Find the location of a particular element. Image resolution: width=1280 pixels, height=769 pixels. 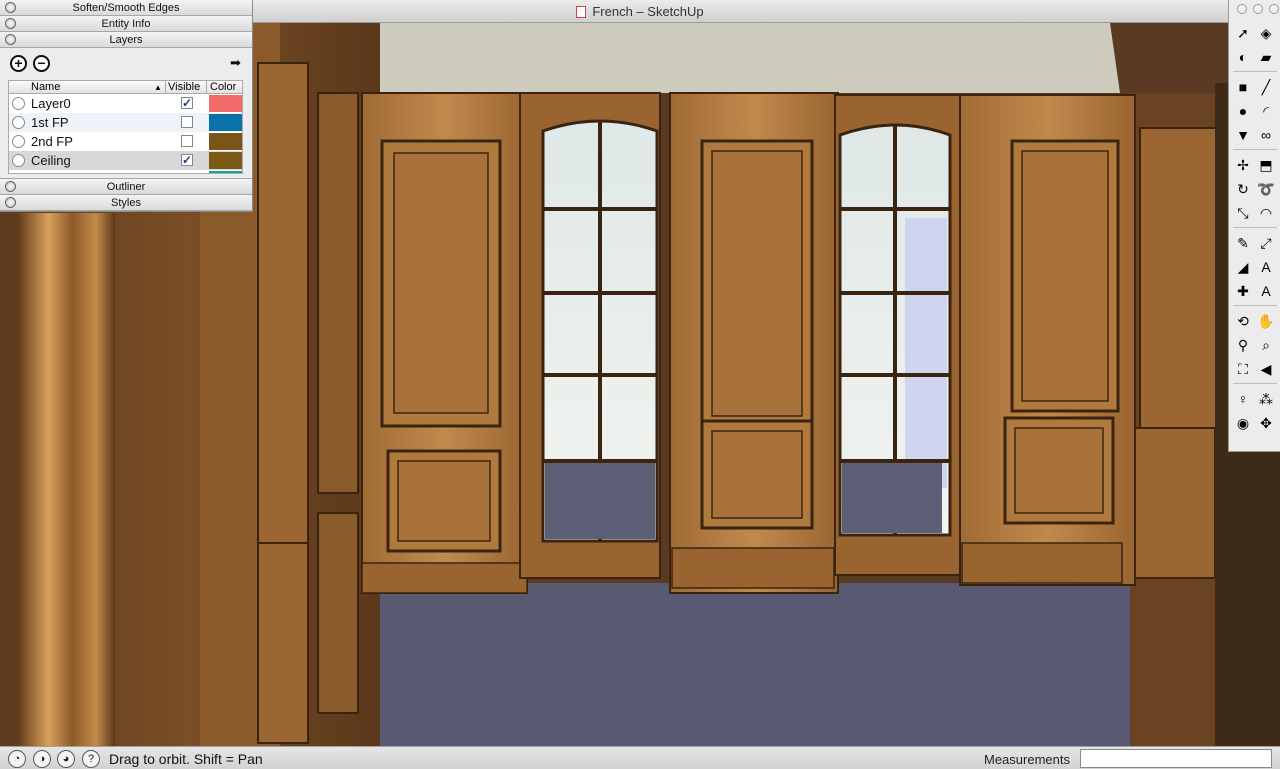

tray-outliner-header: Outliner is located at coordinates (126, 187).